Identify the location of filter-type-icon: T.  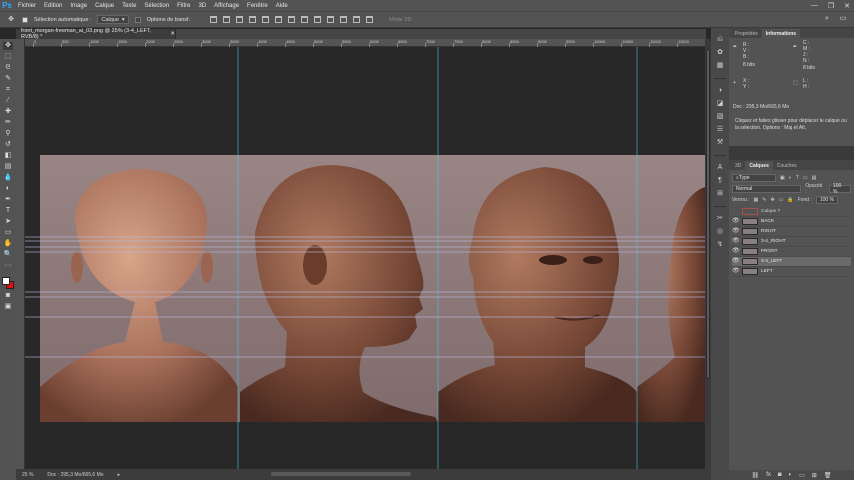
(797, 178).